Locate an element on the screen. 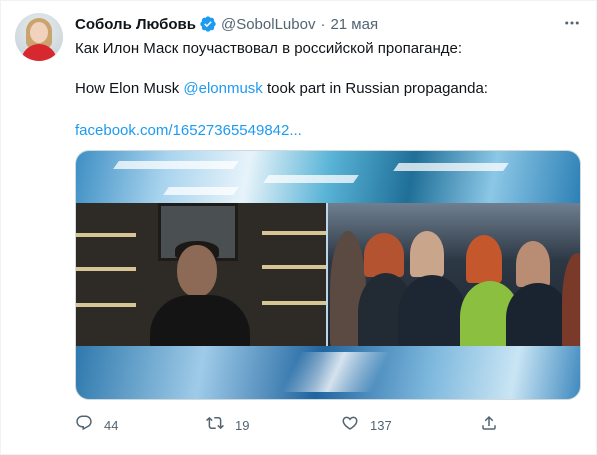 This screenshot has height=455, width=597. reply-button: 44 is located at coordinates (96, 425).